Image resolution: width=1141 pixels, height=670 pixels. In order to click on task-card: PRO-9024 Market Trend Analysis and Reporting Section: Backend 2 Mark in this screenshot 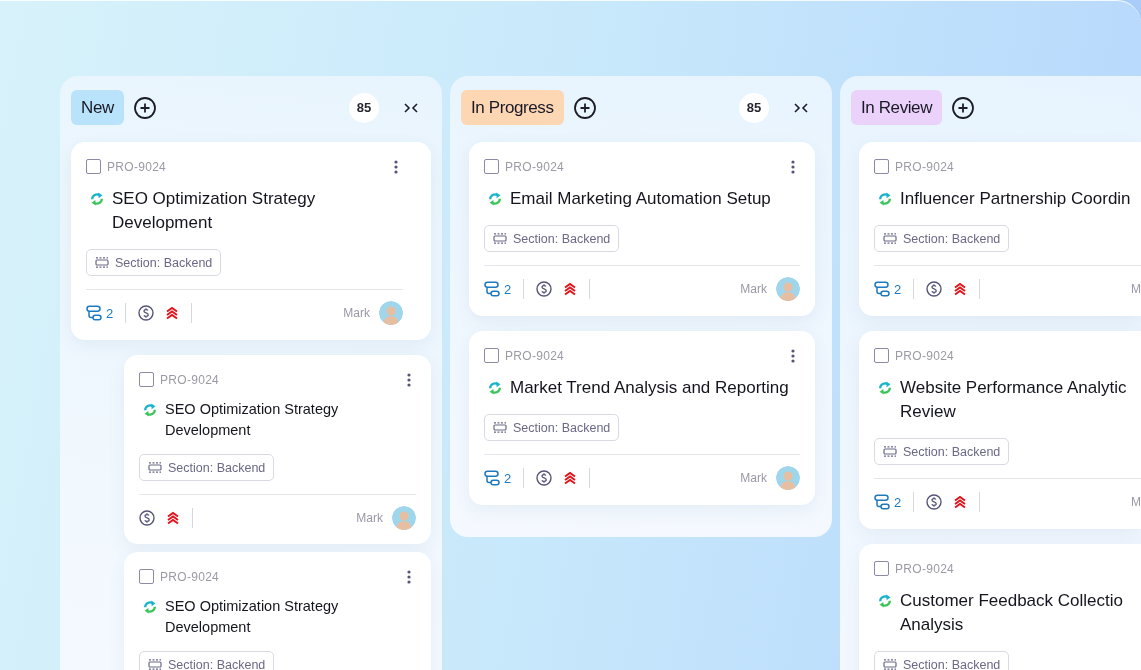, I will do `click(642, 418)`.